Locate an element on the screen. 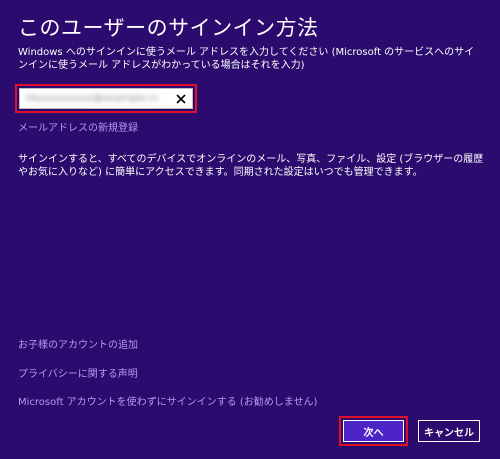 The height and width of the screenshot is (459, 500). close-icon is located at coordinates (181, 98).